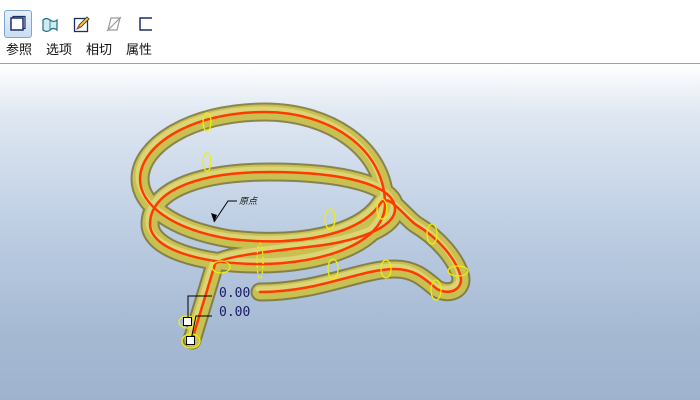 This screenshot has height=400, width=700. What do you see at coordinates (234, 293) in the screenshot?
I see `dimension-value-1: 0.00` at bounding box center [234, 293].